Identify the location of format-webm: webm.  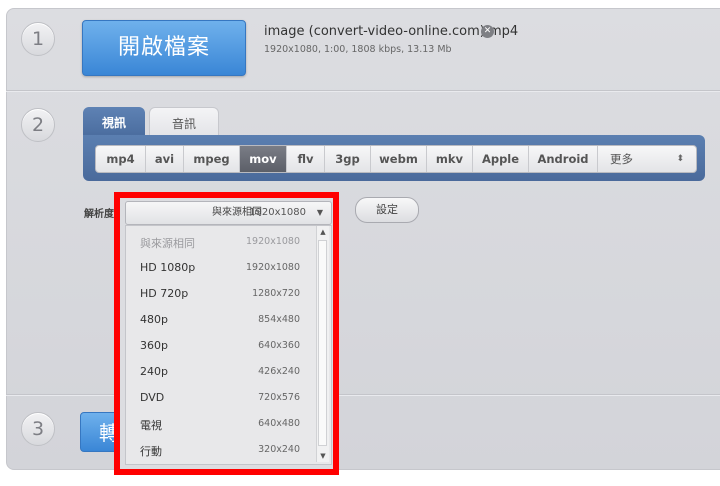
(399, 159).